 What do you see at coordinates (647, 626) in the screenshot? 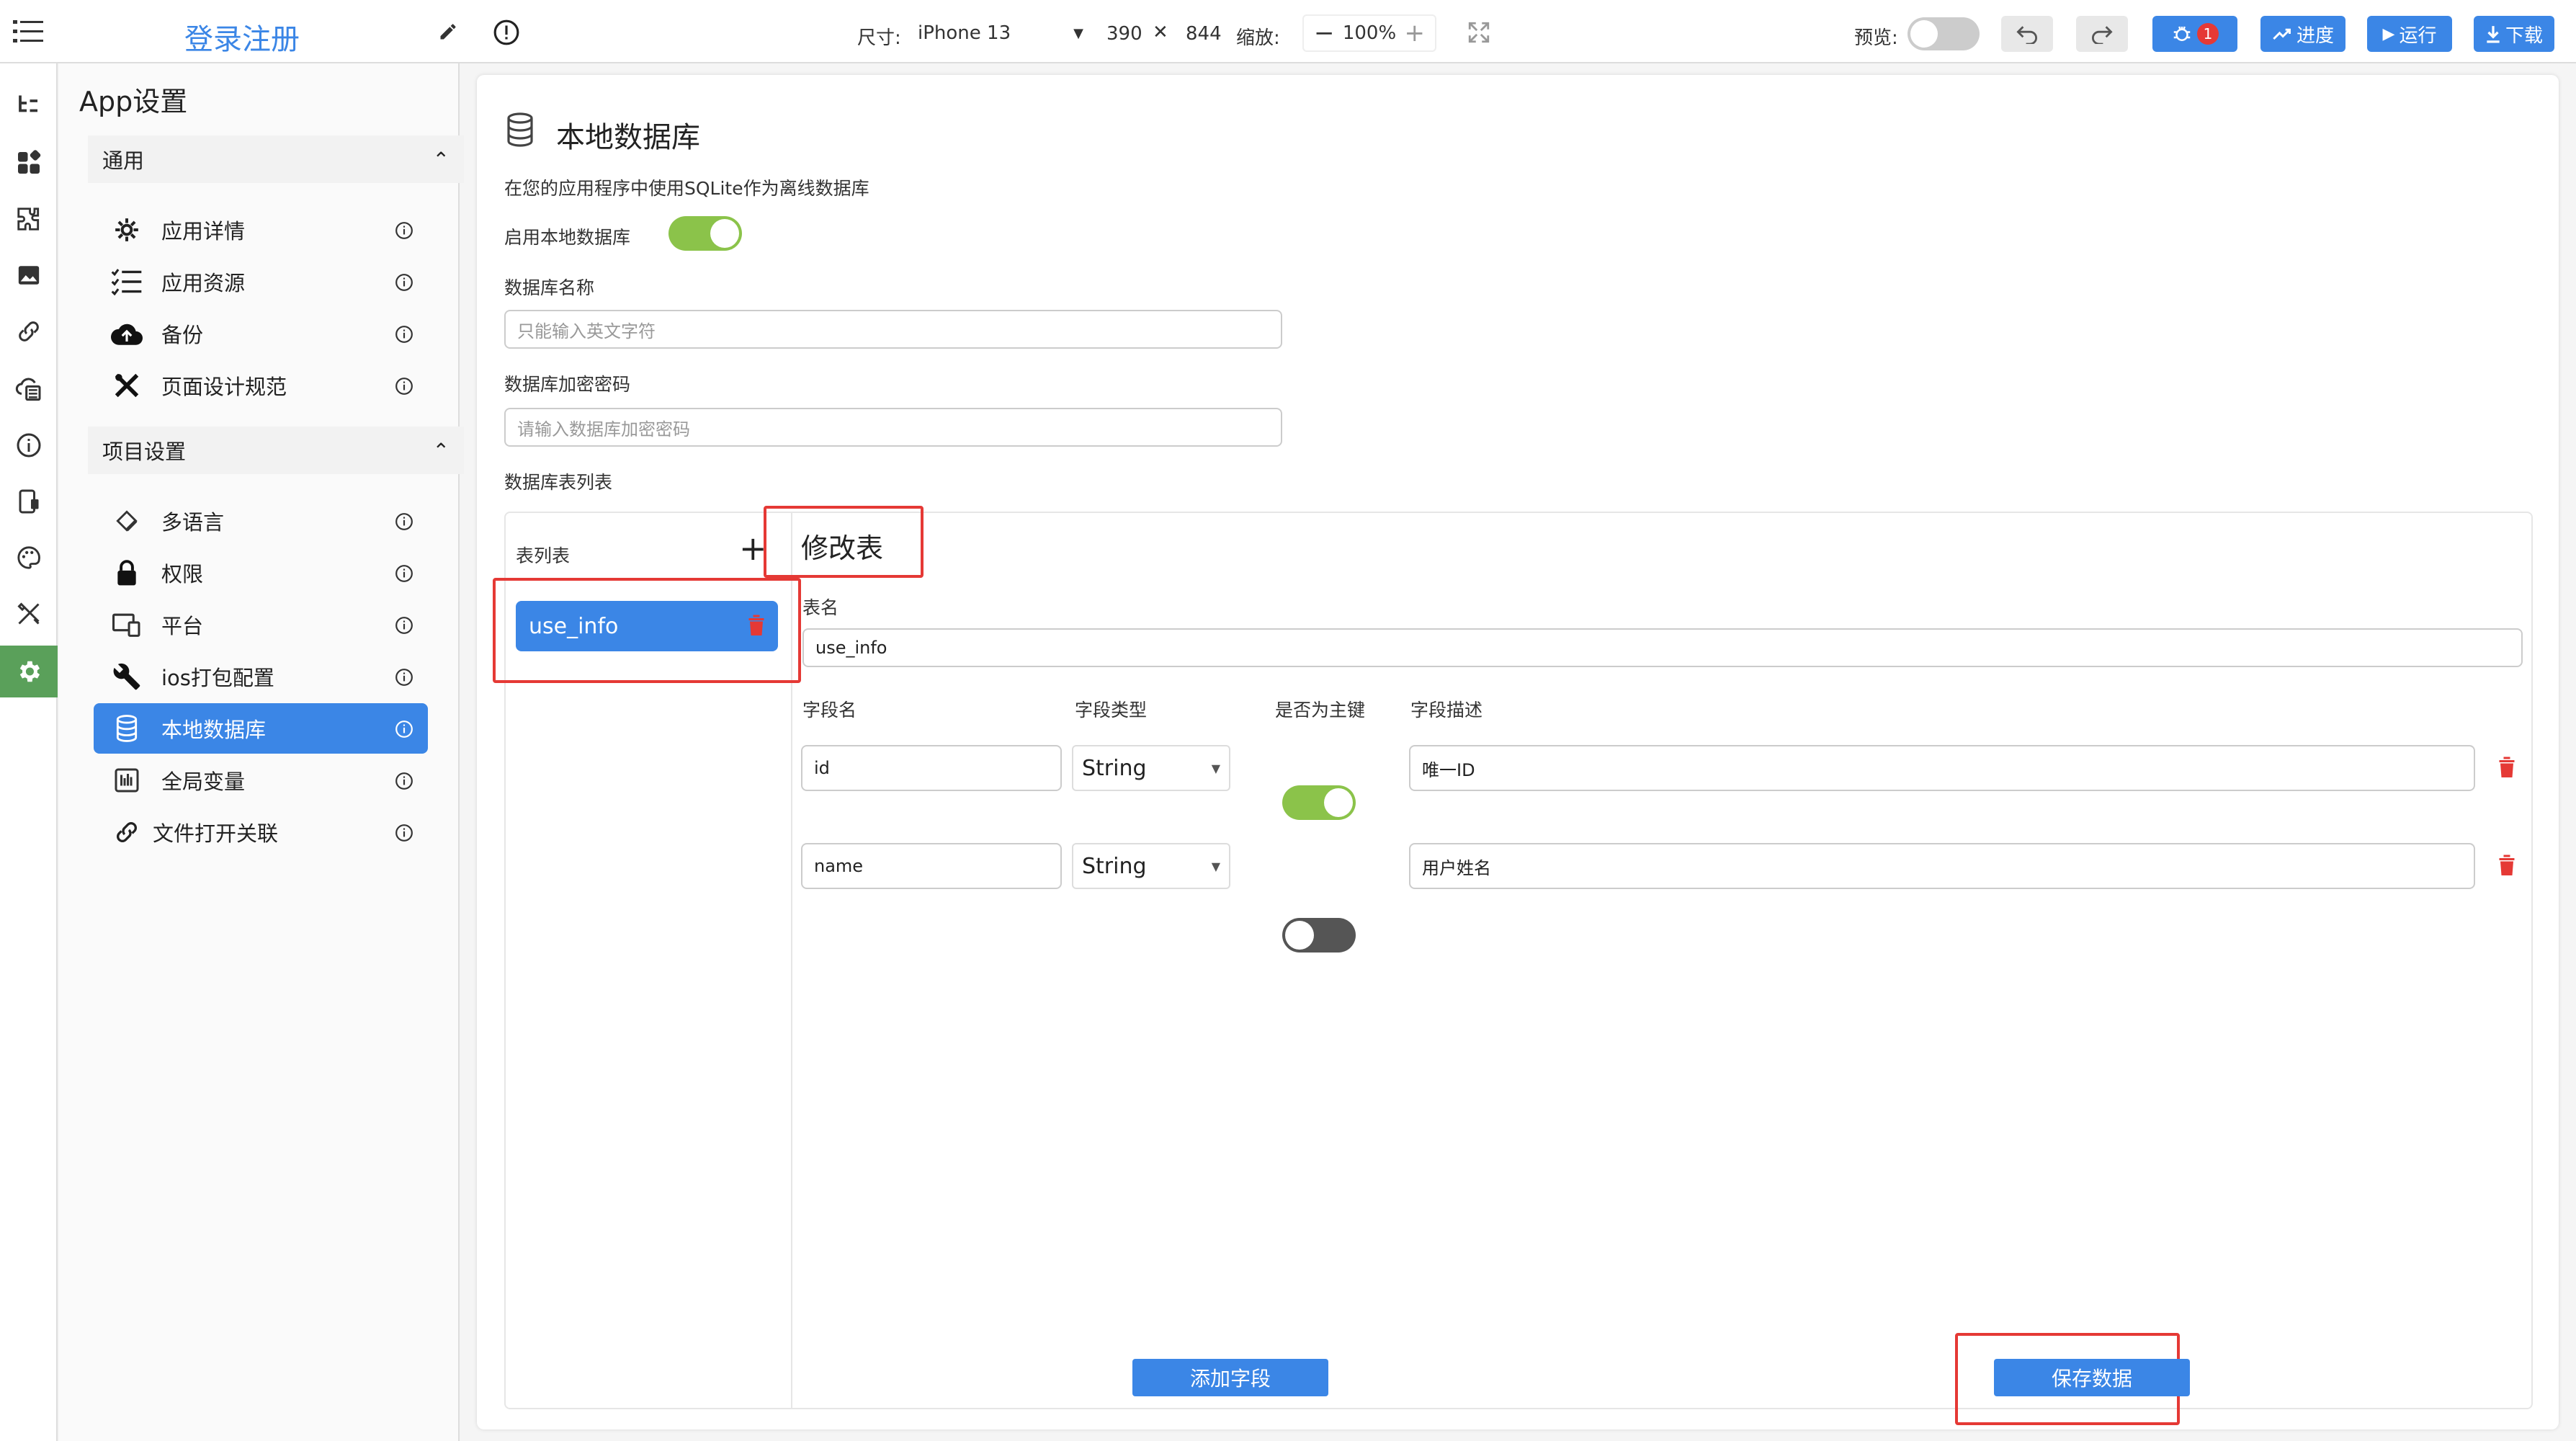
I see `table-item-use-info: use_info` at bounding box center [647, 626].